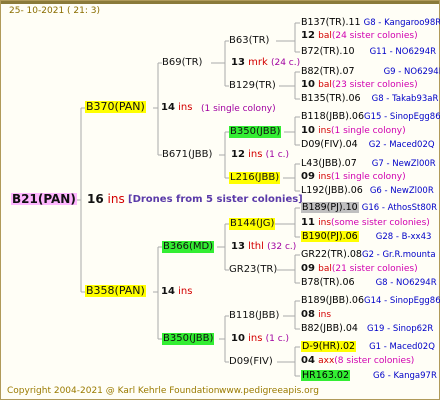  What do you see at coordinates (188, 247) in the screenshot?
I see `dam-sire-queen: B366(MD)` at bounding box center [188, 247].